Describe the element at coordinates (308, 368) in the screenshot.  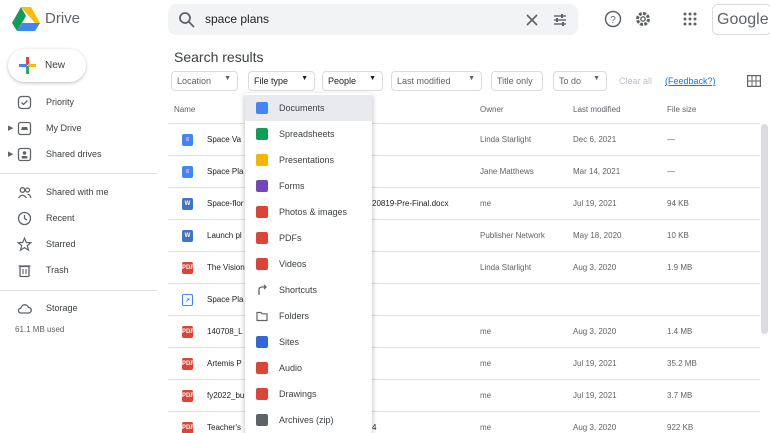
I see `menu-item-audio: Audio` at that location.